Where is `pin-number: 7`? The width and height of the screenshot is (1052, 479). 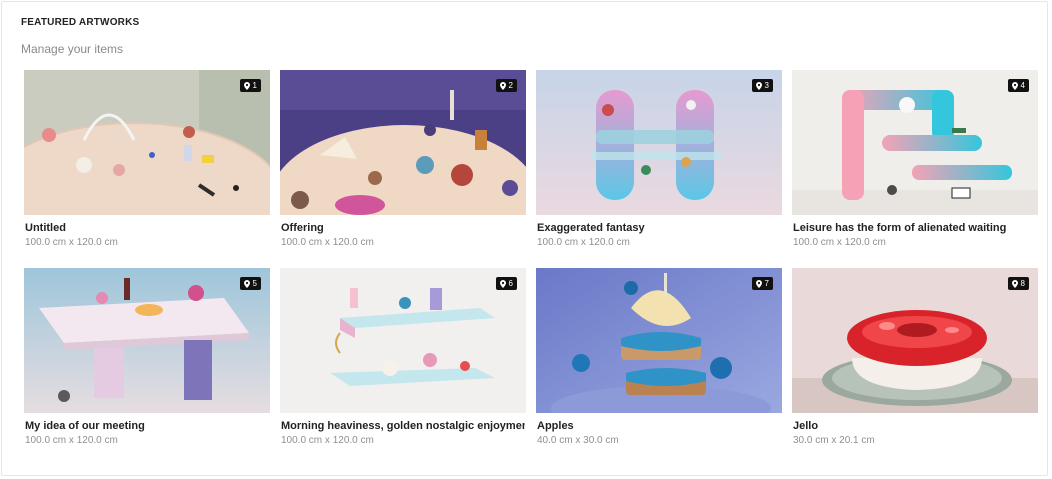 pin-number: 7 is located at coordinates (766, 283).